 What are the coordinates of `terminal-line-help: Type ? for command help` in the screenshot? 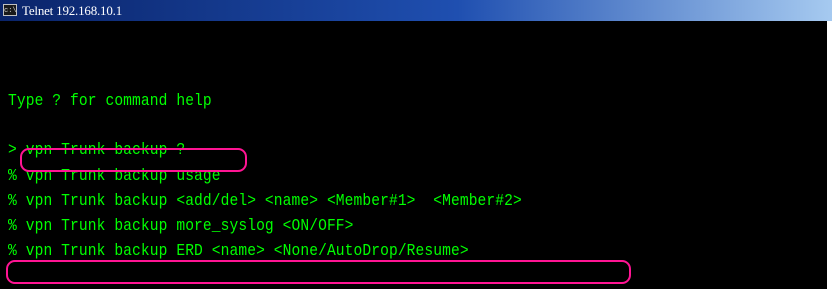 It's located at (110, 101).